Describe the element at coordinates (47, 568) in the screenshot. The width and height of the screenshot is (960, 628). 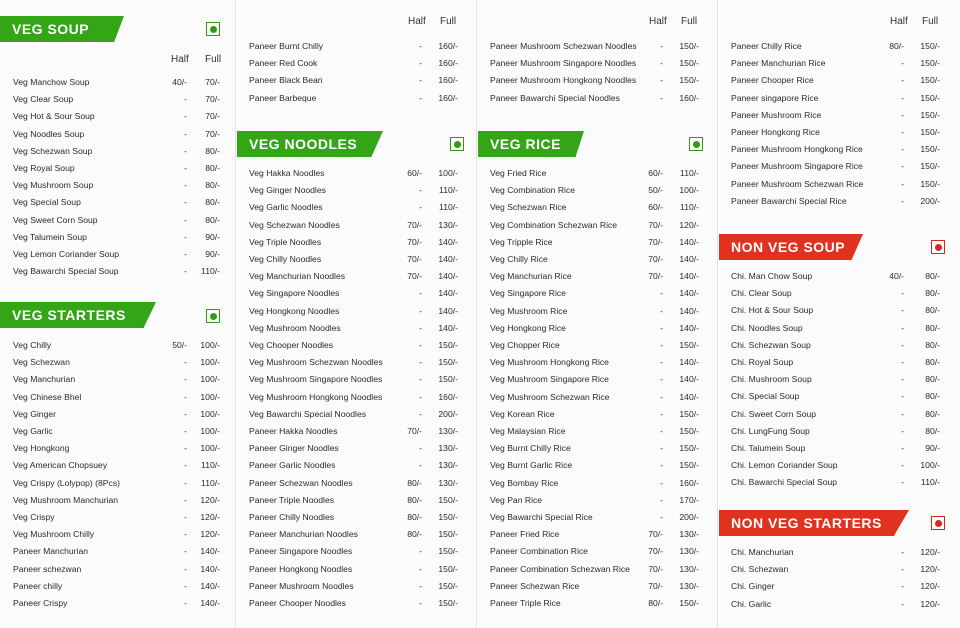
I see `item-name: Paneer schezwan` at that location.